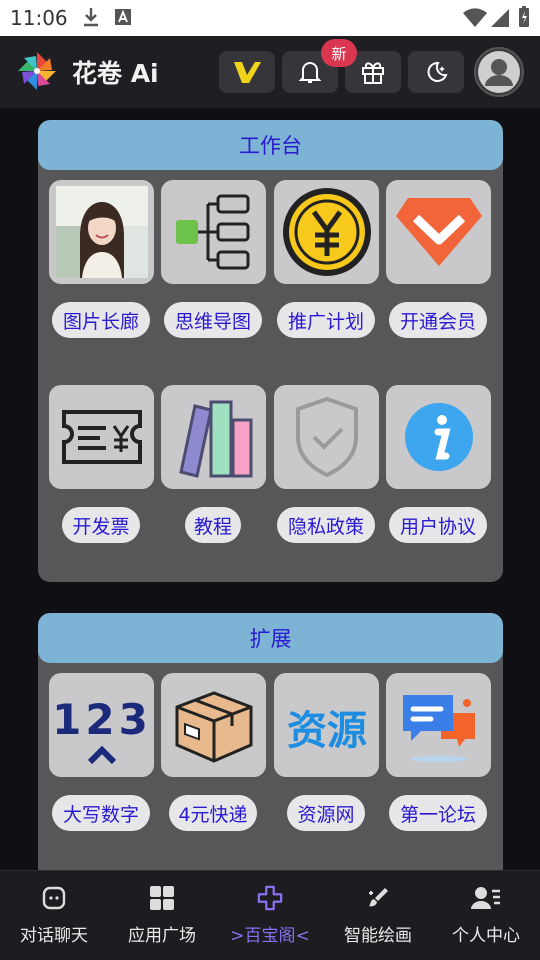  I want to click on vip-heart-icon, so click(438, 232).